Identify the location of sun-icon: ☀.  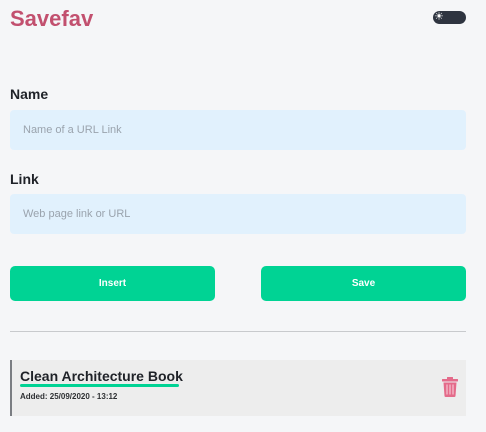
(439, 17).